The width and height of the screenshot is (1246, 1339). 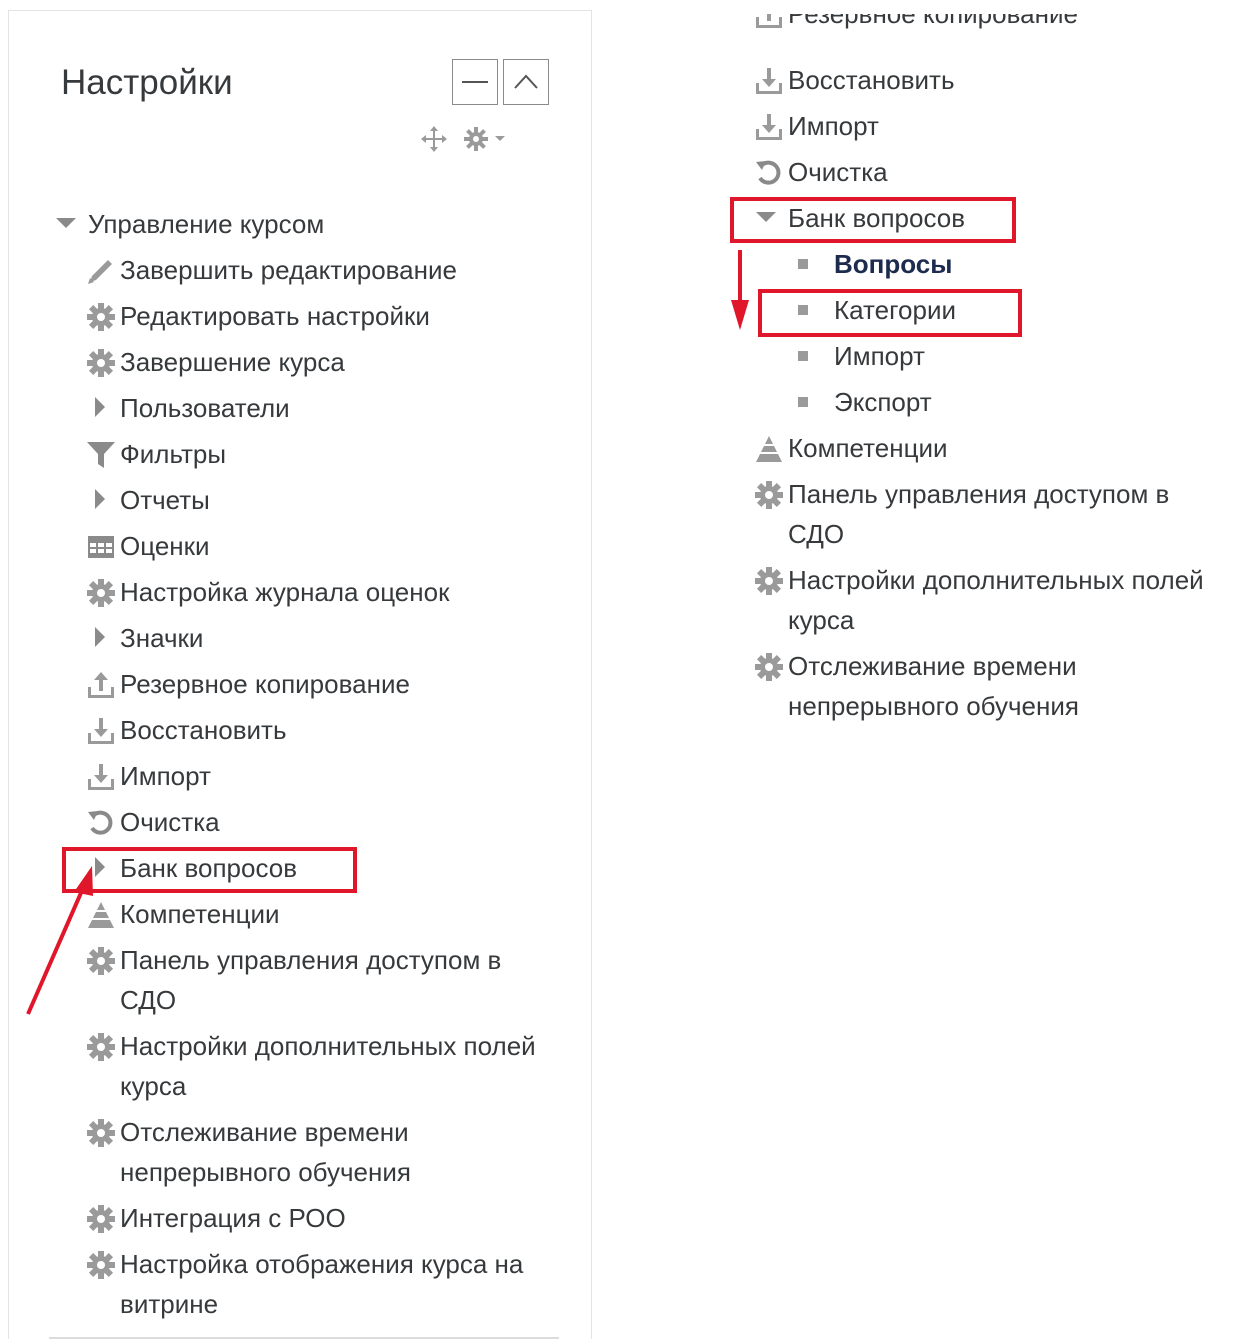 What do you see at coordinates (288, 270) in the screenshot?
I see `tree-item-label: Завершить редактирование` at bounding box center [288, 270].